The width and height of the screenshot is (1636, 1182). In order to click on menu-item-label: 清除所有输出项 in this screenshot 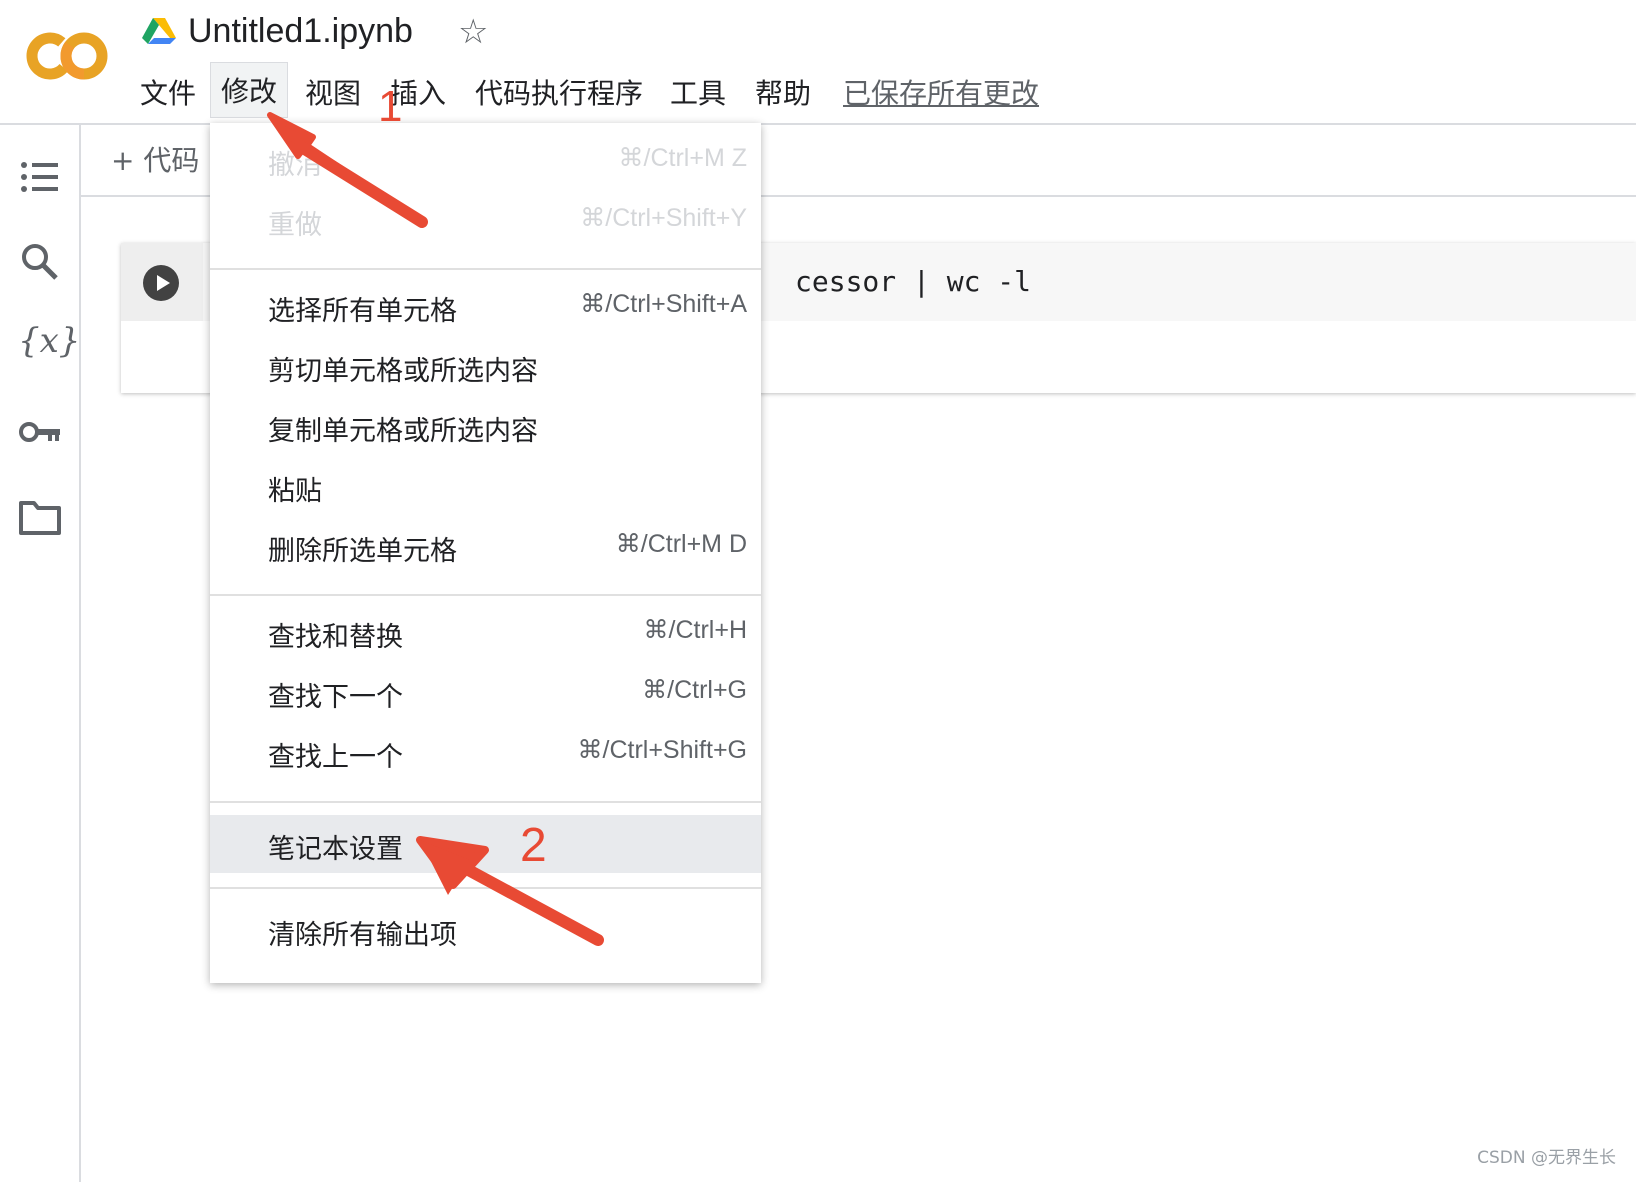, I will do `click(362, 935)`.